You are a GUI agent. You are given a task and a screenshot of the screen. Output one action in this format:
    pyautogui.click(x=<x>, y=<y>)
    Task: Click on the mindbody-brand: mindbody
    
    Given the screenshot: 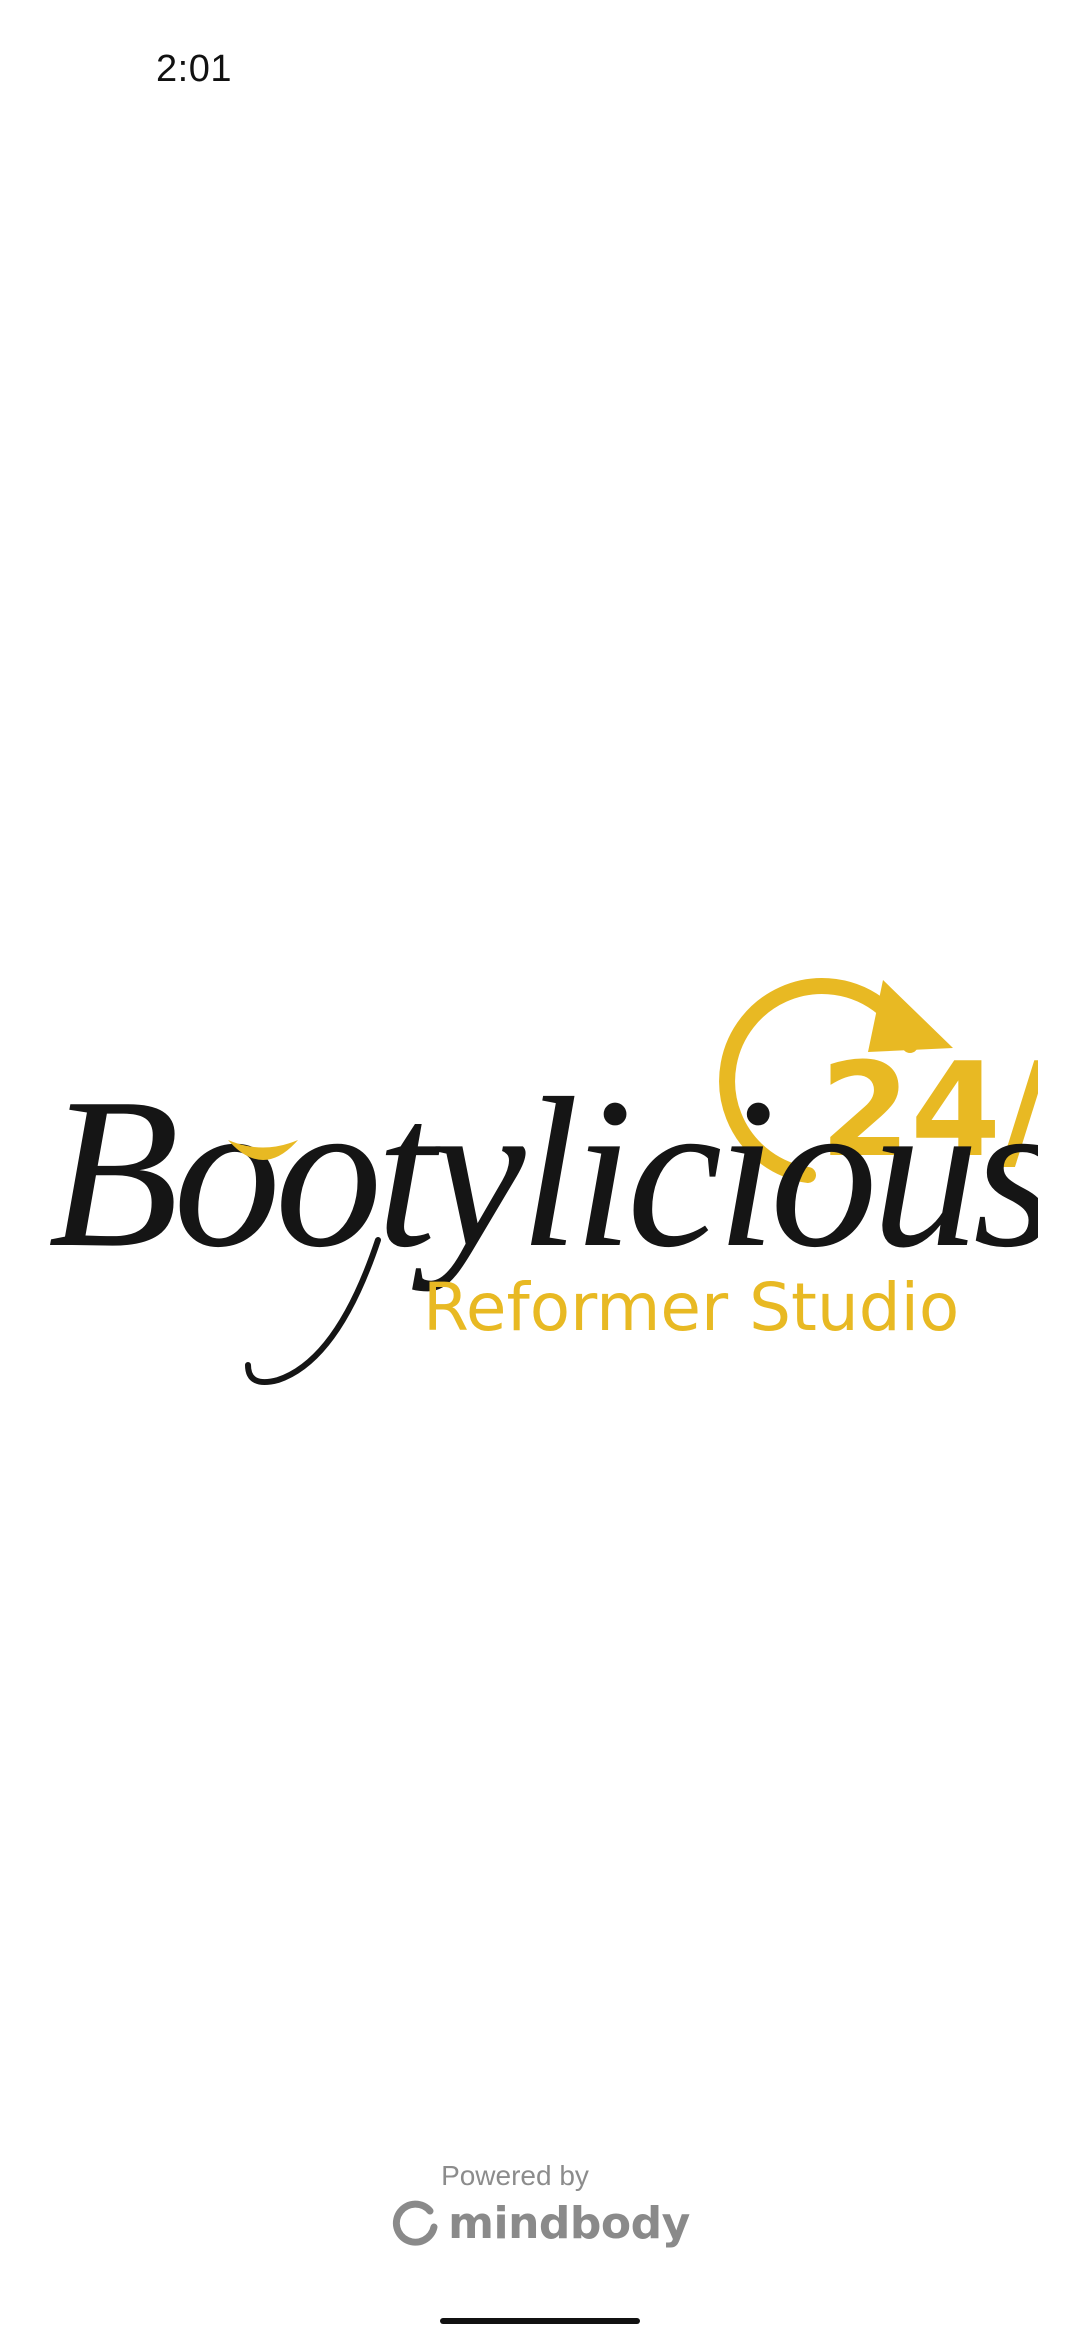 What is the action you would take?
    pyautogui.click(x=540, y=2223)
    